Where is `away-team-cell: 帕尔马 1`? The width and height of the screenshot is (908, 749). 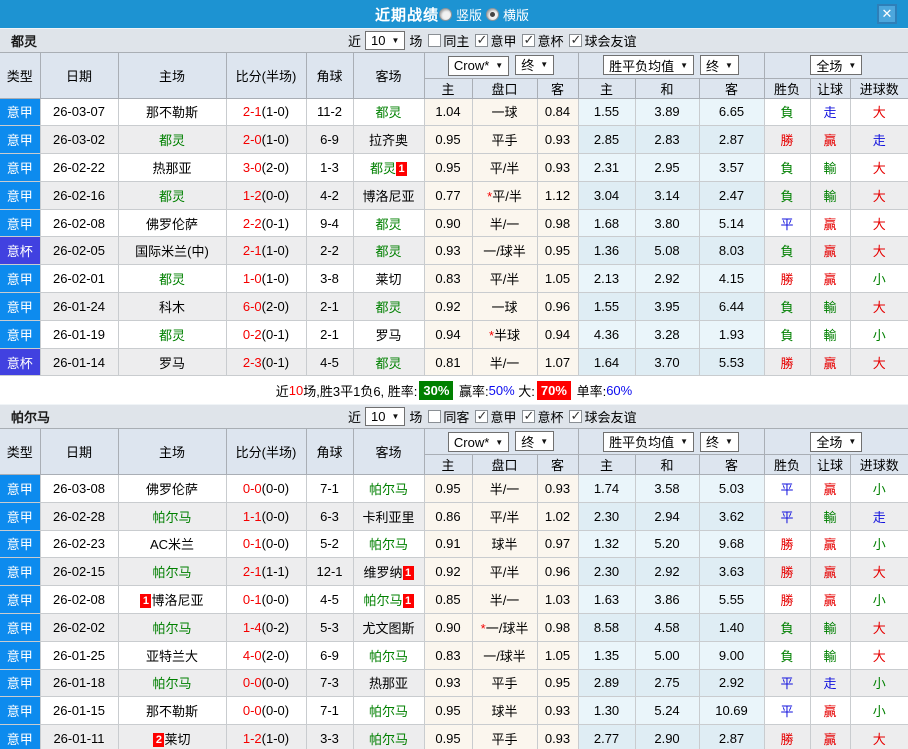 away-team-cell: 帕尔马 1 is located at coordinates (388, 599).